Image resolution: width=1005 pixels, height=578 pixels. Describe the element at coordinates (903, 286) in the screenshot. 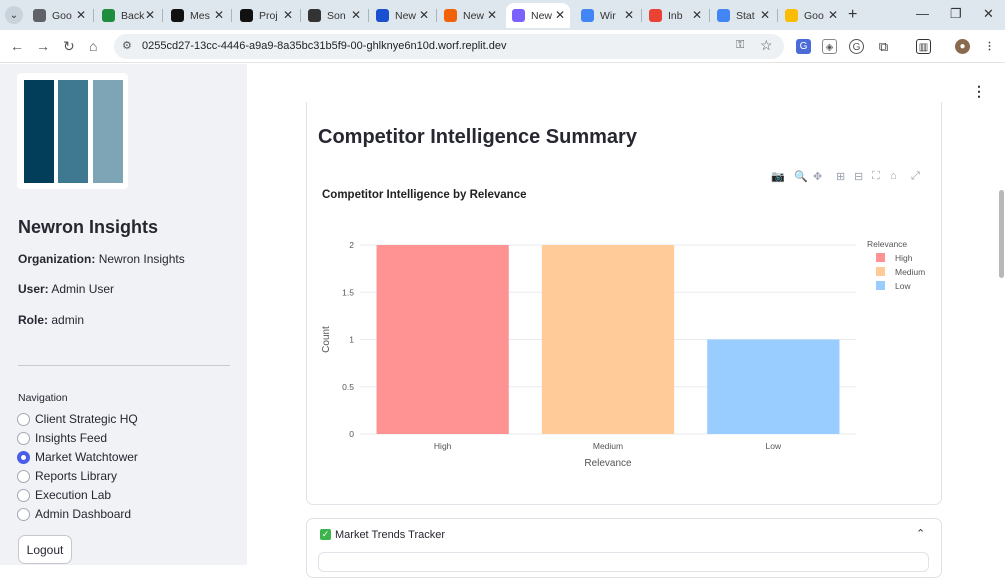

I see `legend-entry: Low` at that location.